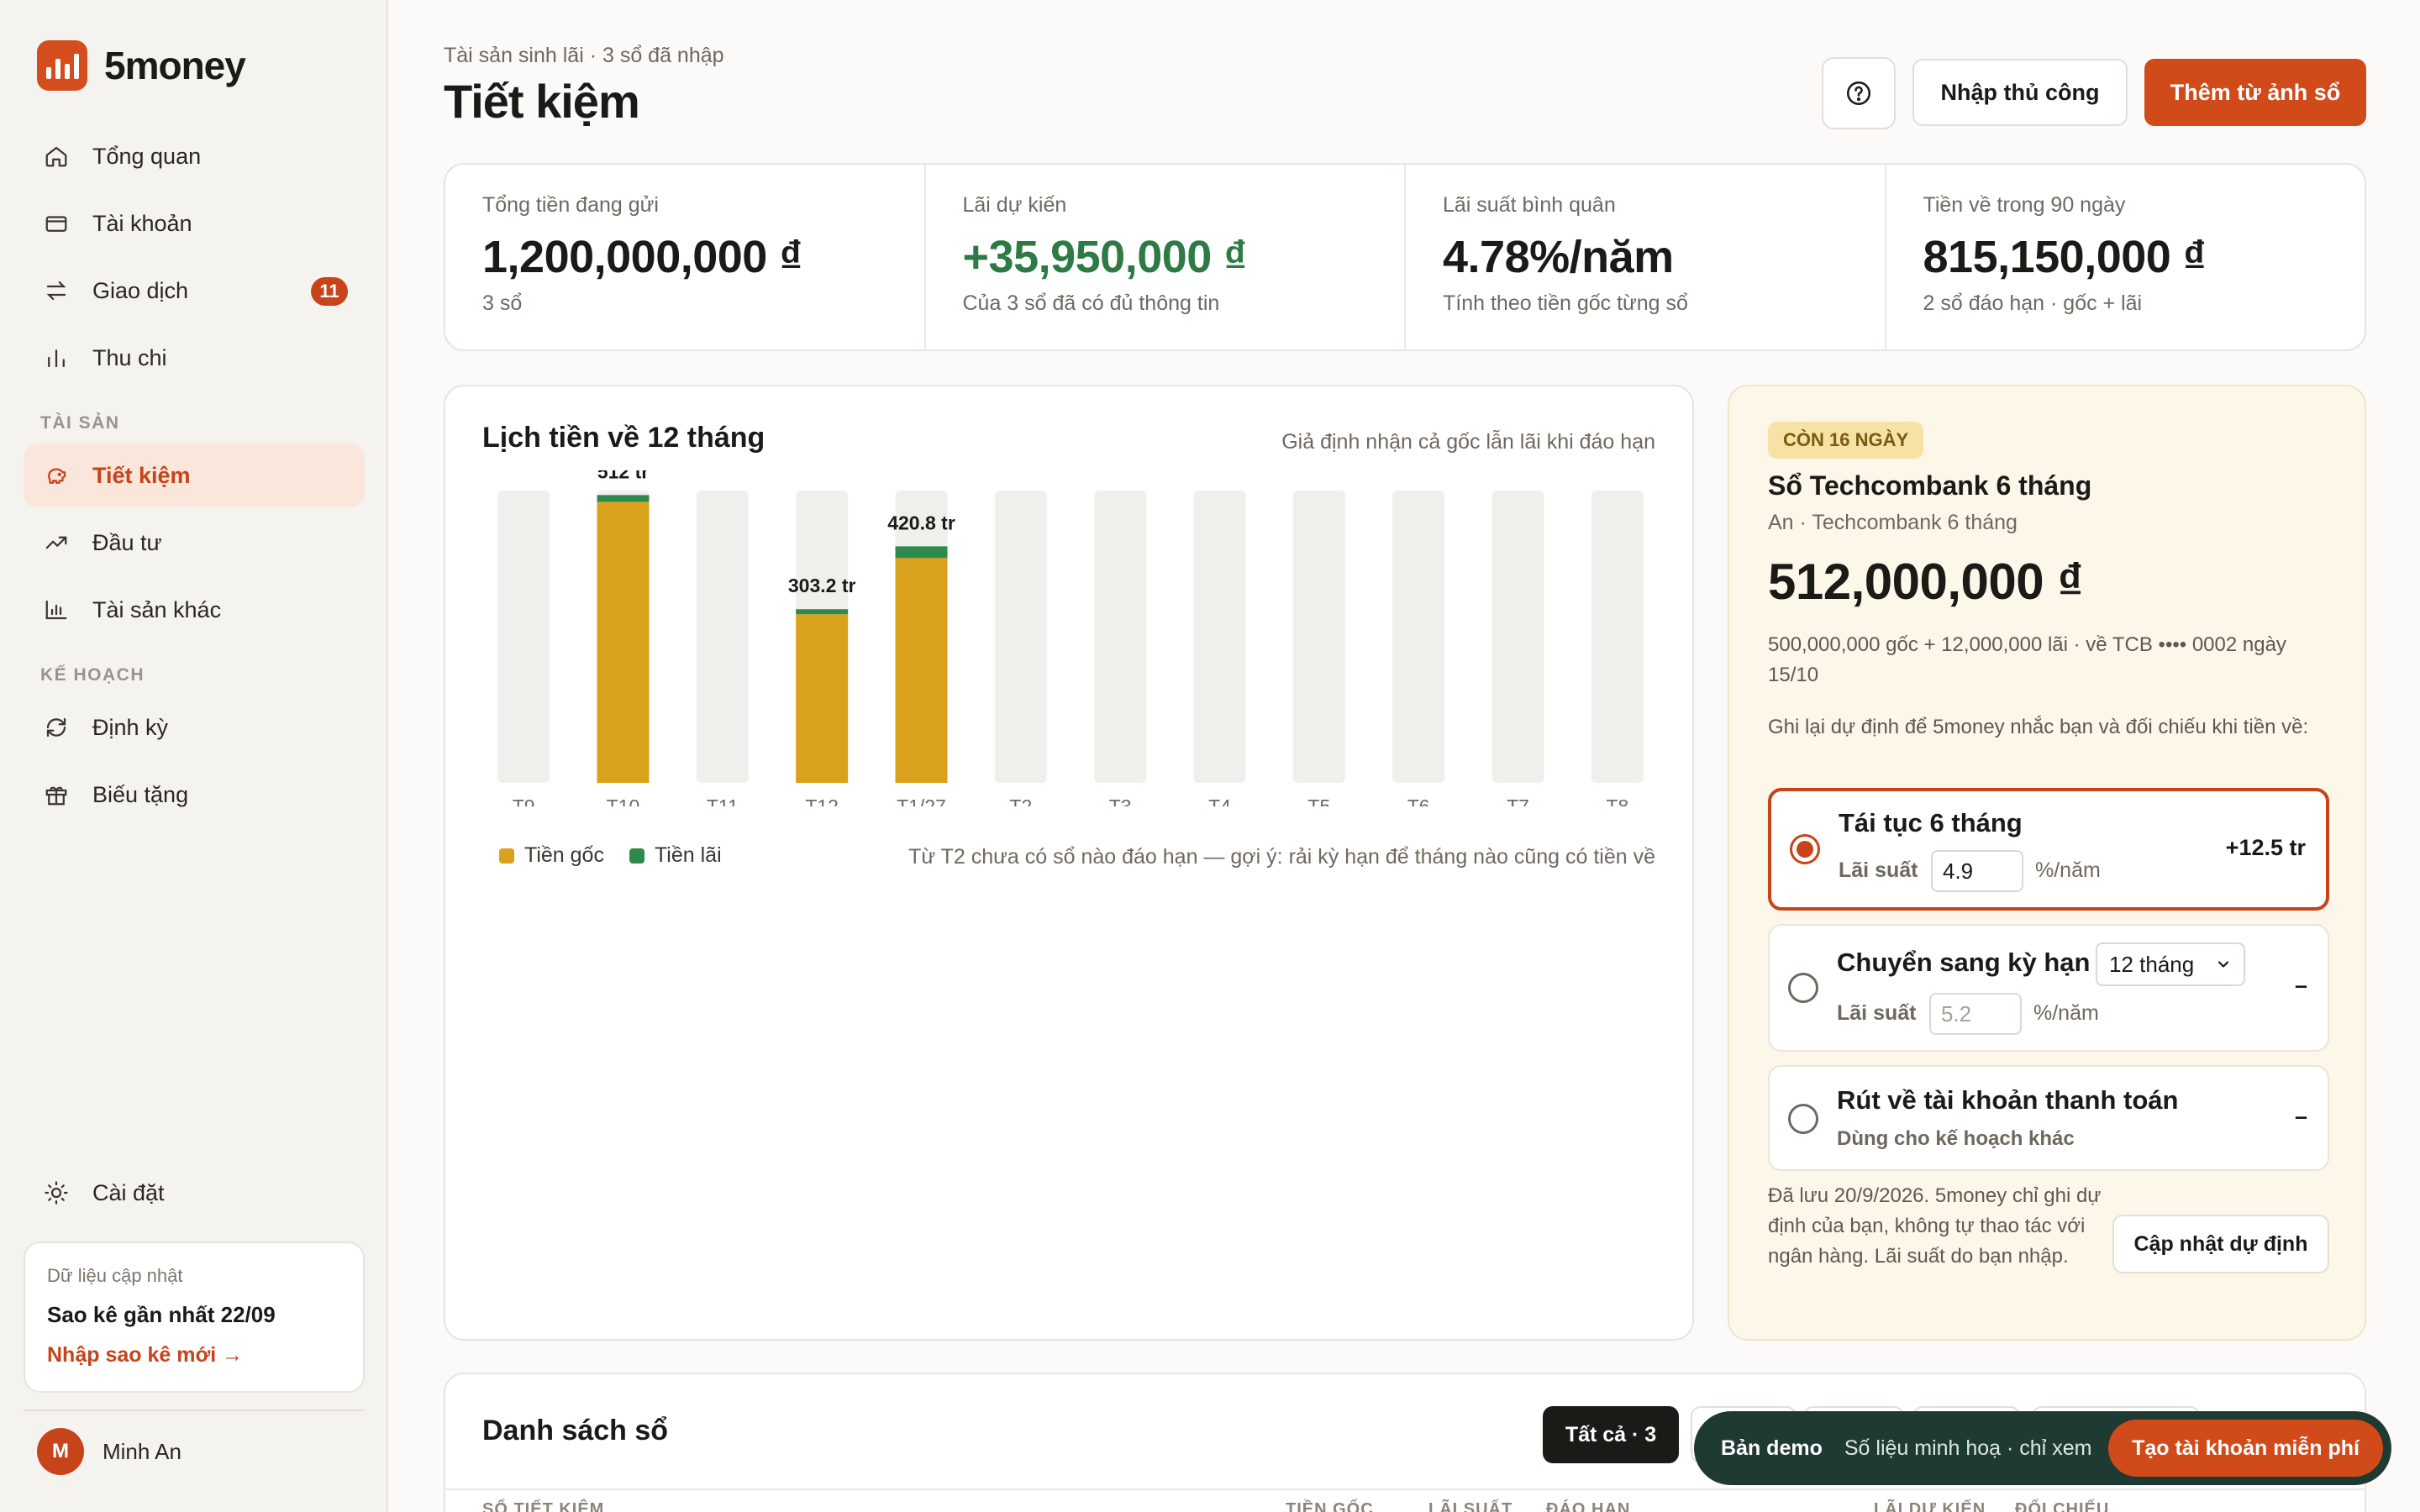 This screenshot has height=1512, width=2420. I want to click on add-from-photo-button: Thêm từ ảnh sổ, so click(2255, 92).